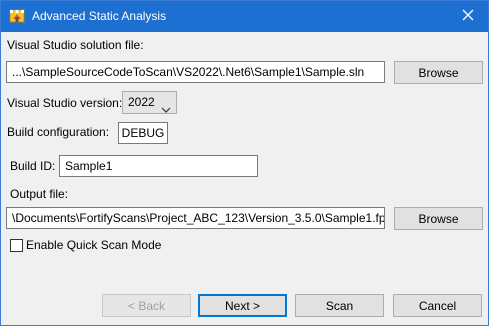 The width and height of the screenshot is (489, 326). Describe the element at coordinates (166, 109) in the screenshot. I see `chevron-down-icon` at that location.